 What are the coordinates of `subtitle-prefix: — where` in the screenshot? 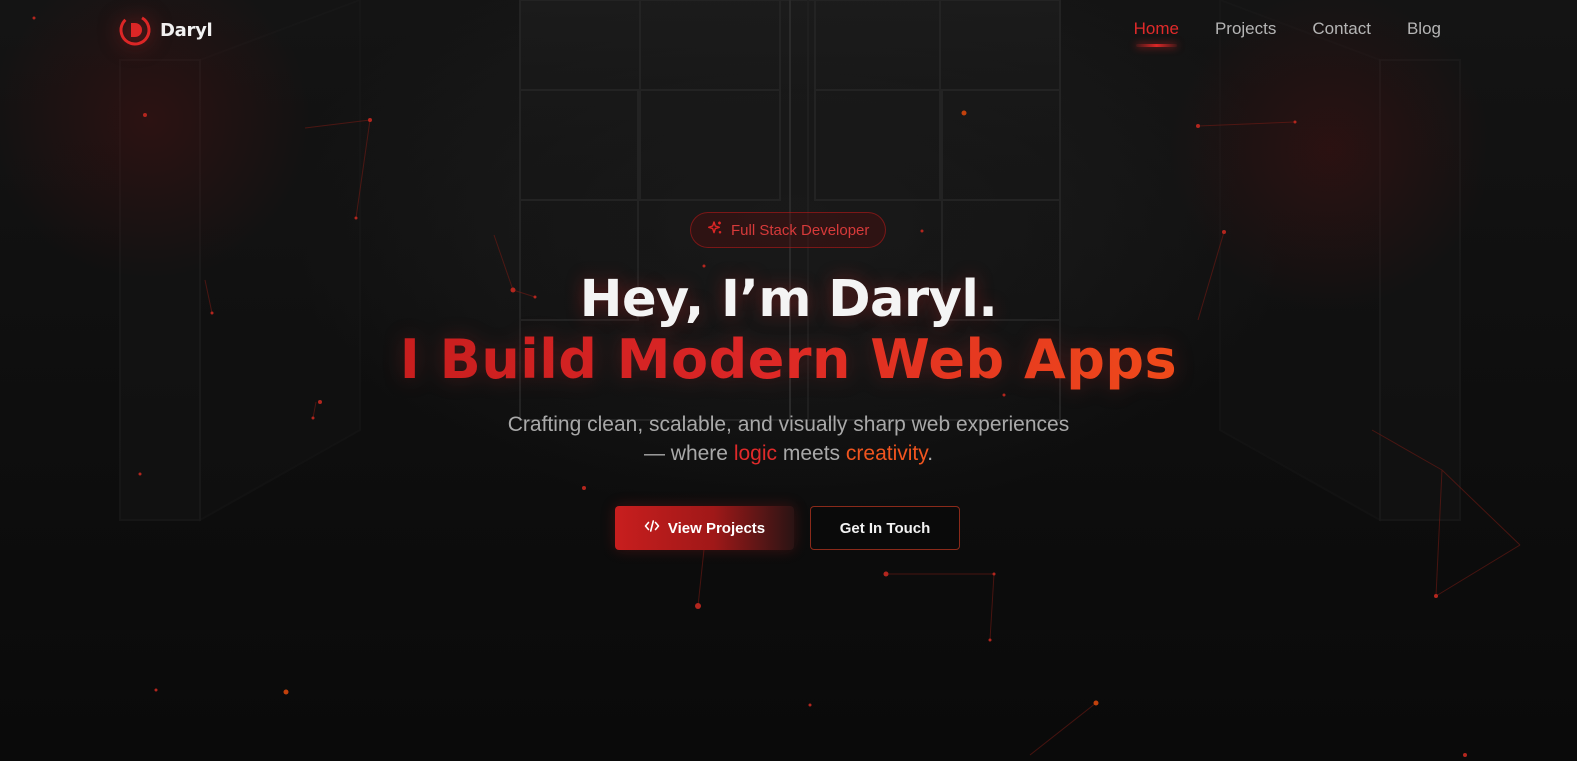 It's located at (688, 453).